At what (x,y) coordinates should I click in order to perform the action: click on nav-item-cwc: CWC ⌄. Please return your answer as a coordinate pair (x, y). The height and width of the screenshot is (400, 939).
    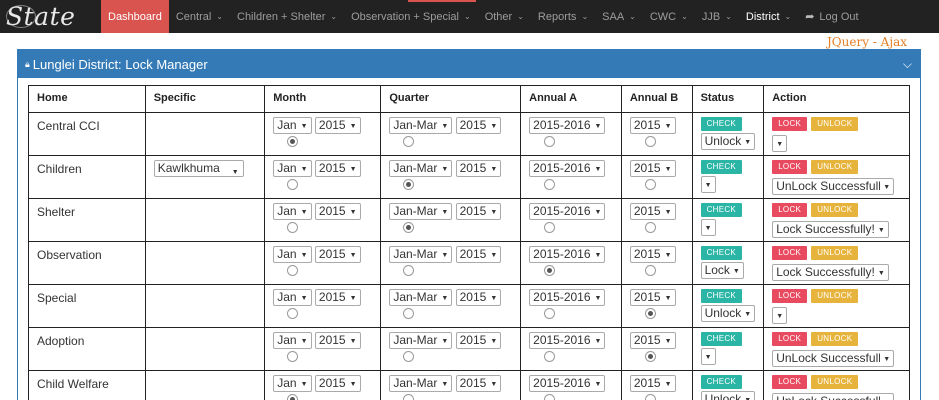
    Looking at the image, I should click on (669, 16).